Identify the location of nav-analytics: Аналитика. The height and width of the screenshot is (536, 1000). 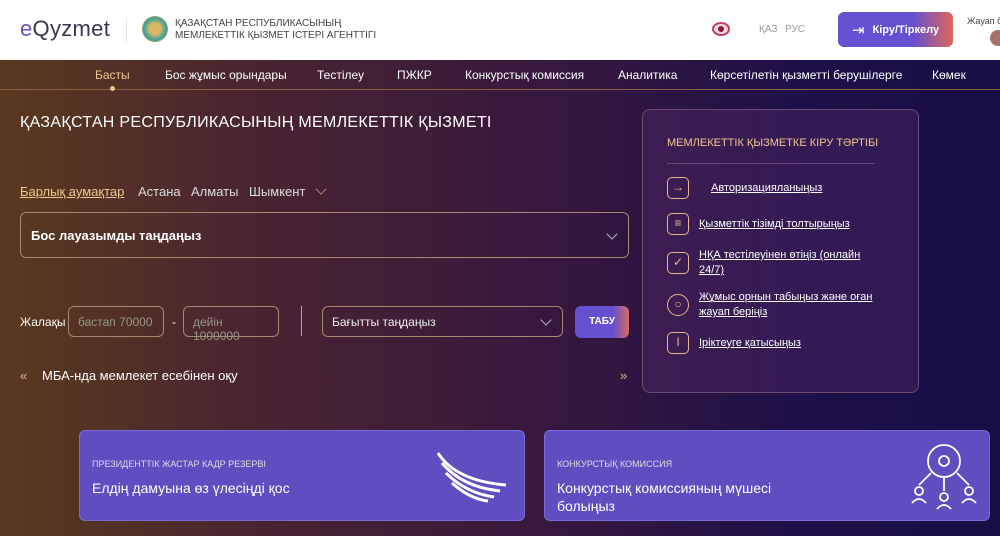
(647, 75).